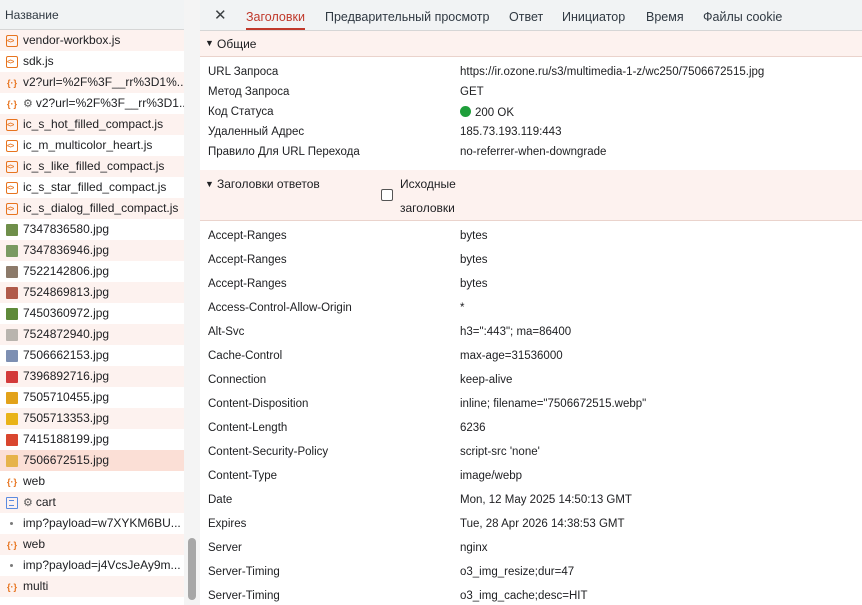 The image size is (862, 605). I want to click on tab-1: Предварительный просмотр, so click(407, 15).